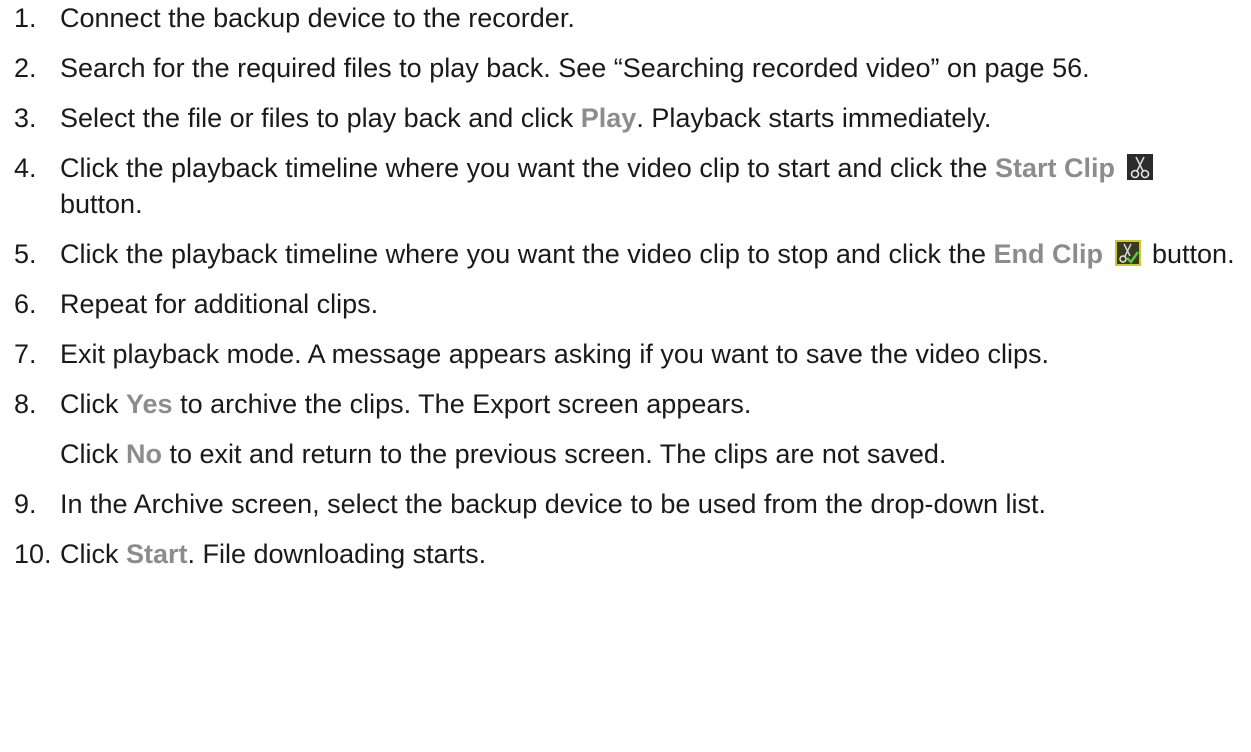  Describe the element at coordinates (33, 554) in the screenshot. I see `step-number: 10.` at that location.